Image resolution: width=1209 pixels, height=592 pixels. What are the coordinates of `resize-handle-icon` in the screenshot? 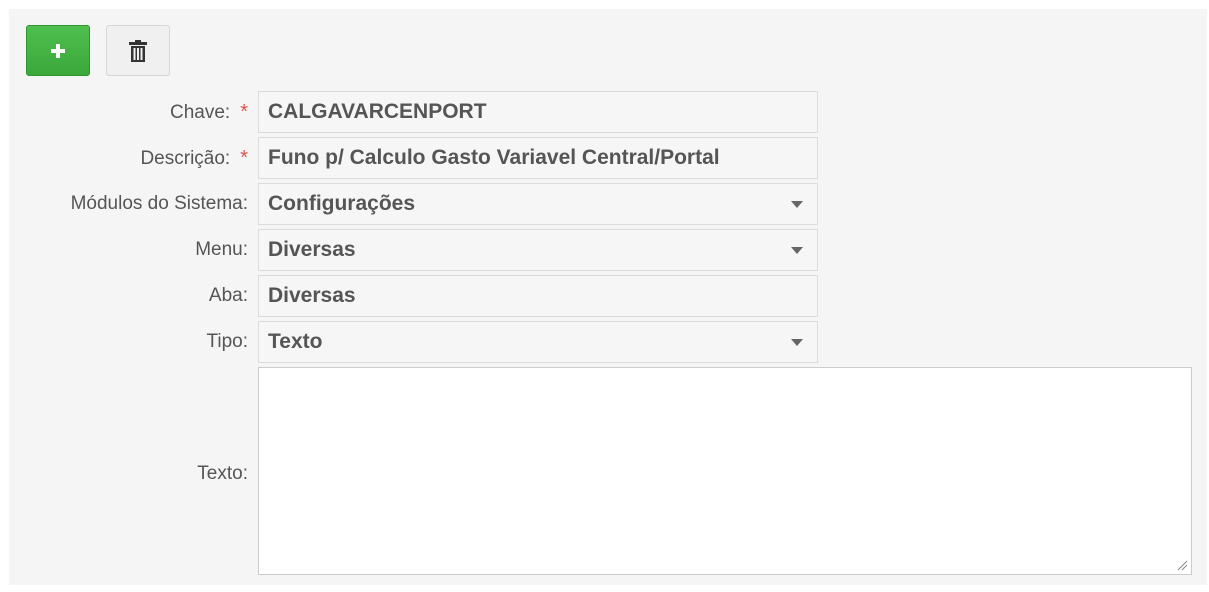 It's located at (1182, 565).